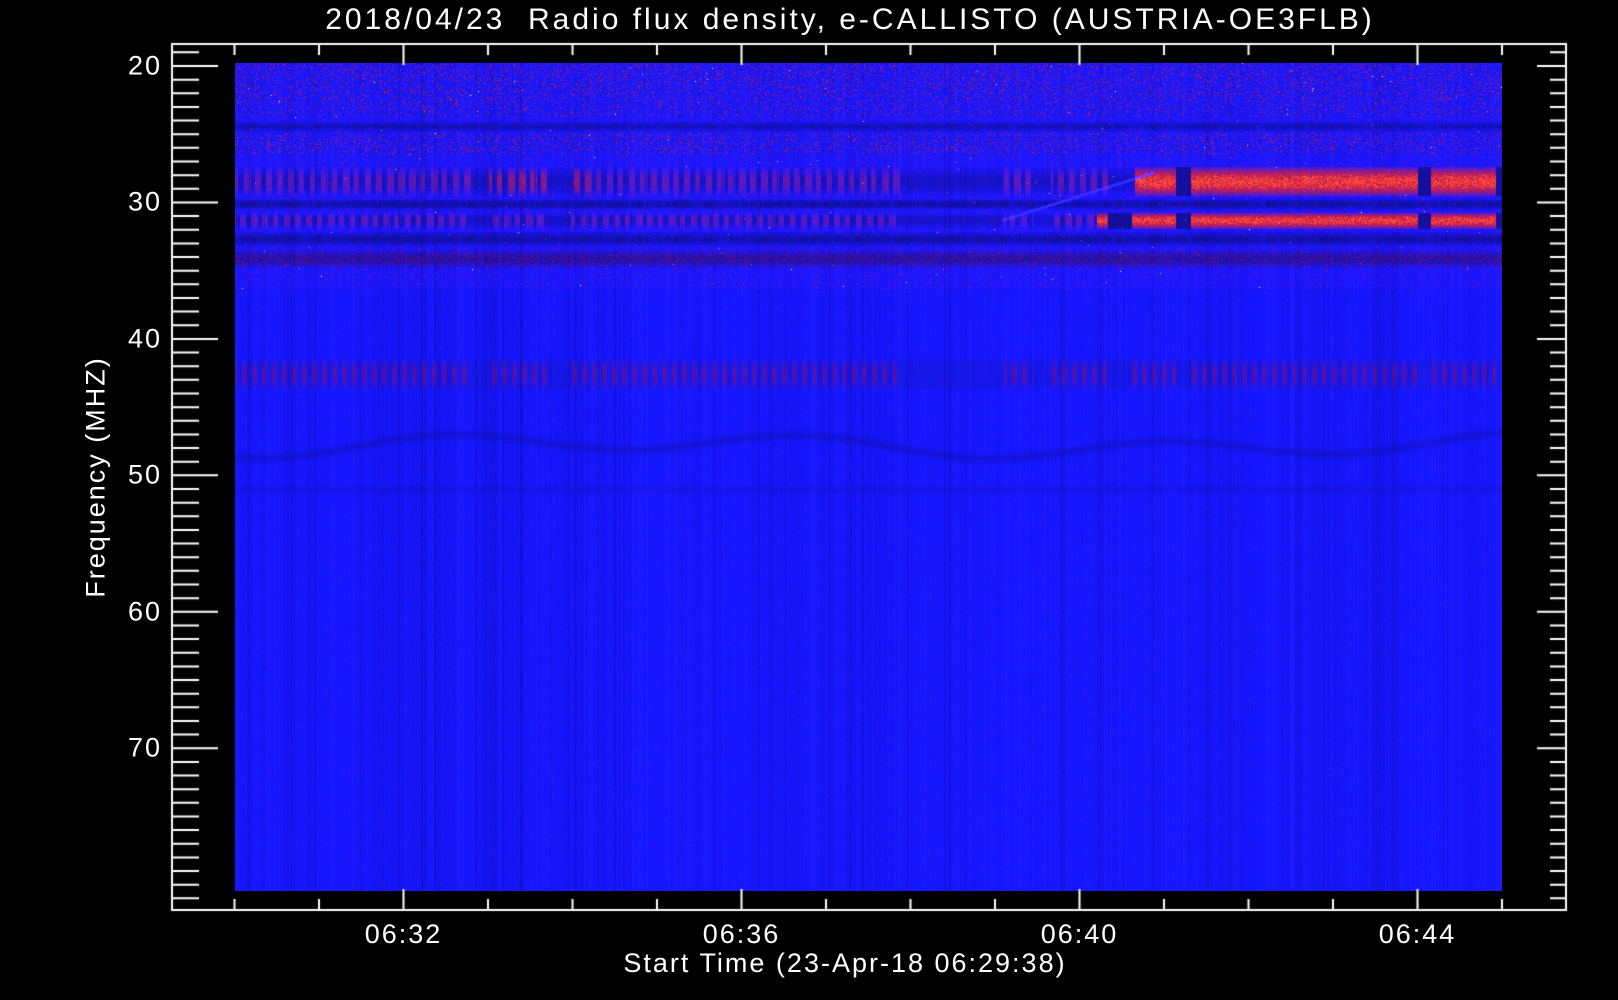 Image resolution: width=1618 pixels, height=1000 pixels. Describe the element at coordinates (741, 934) in the screenshot. I see `x-tick-label: 06:36` at that location.